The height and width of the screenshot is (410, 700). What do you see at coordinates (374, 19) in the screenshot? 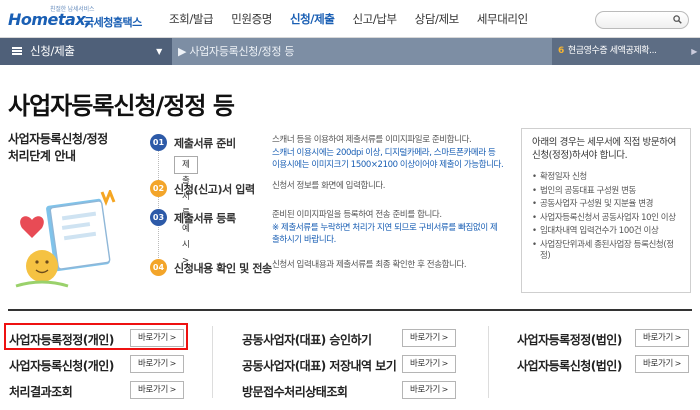
I see `menu-item-report-pay: 신고/납부` at bounding box center [374, 19].